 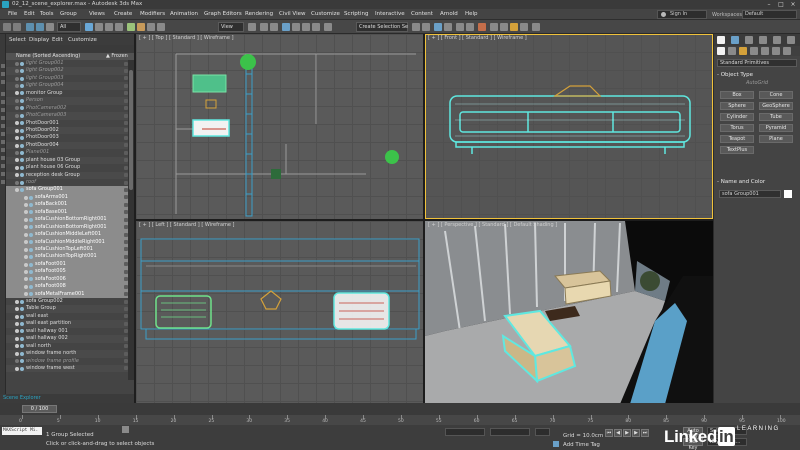 What do you see at coordinates (328, 27) in the screenshot?
I see `edit-named-selection-icon` at bounding box center [328, 27].